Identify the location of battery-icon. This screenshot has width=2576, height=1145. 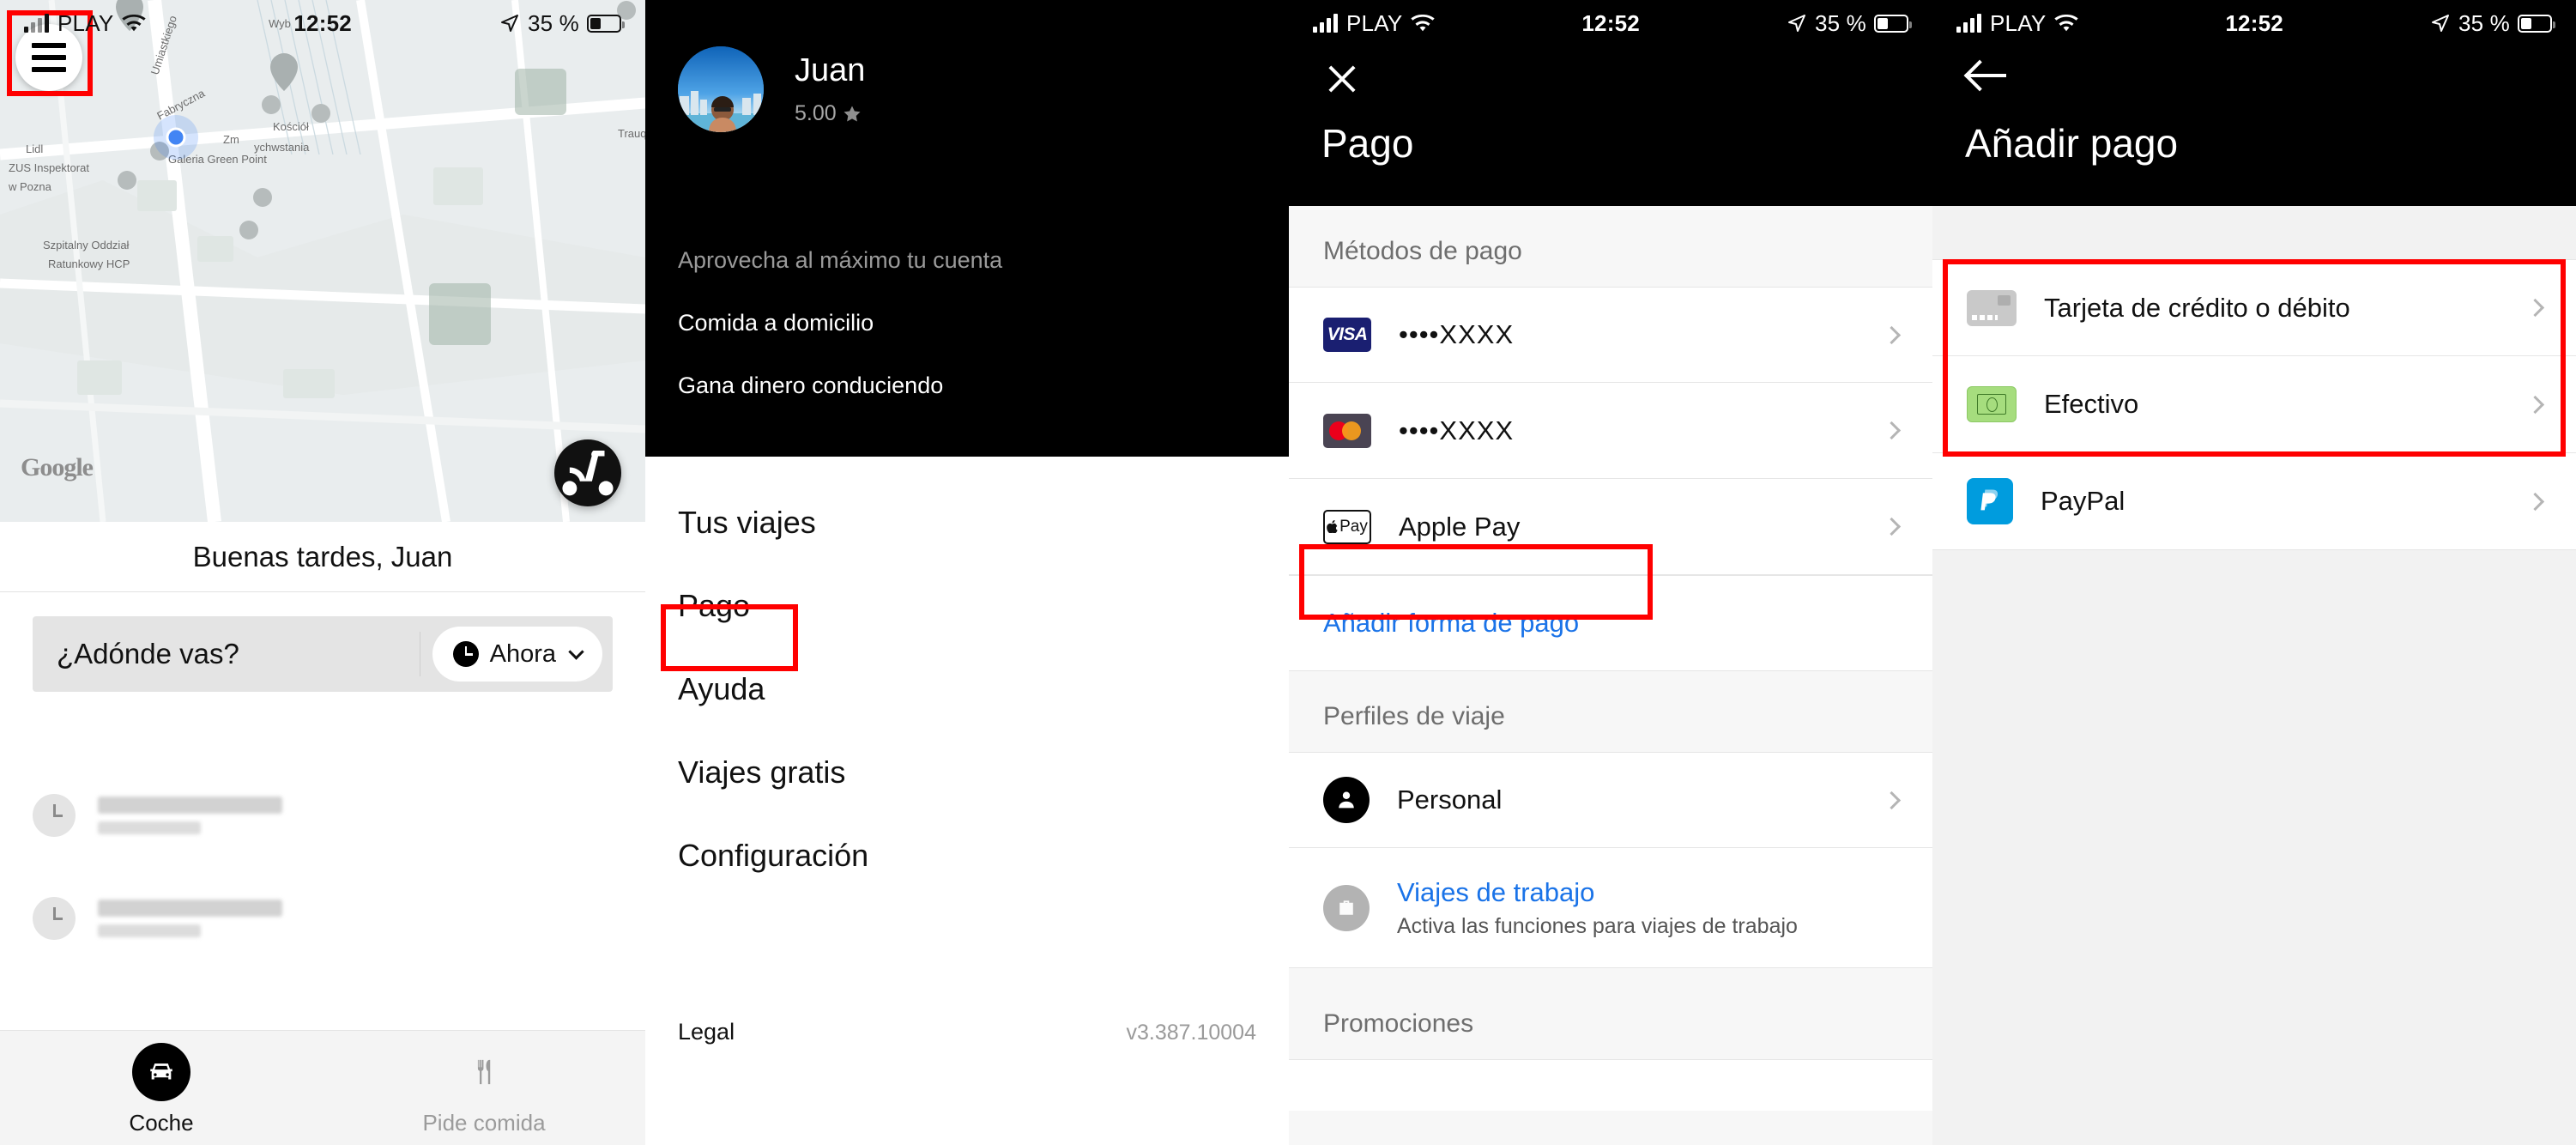
(606, 23).